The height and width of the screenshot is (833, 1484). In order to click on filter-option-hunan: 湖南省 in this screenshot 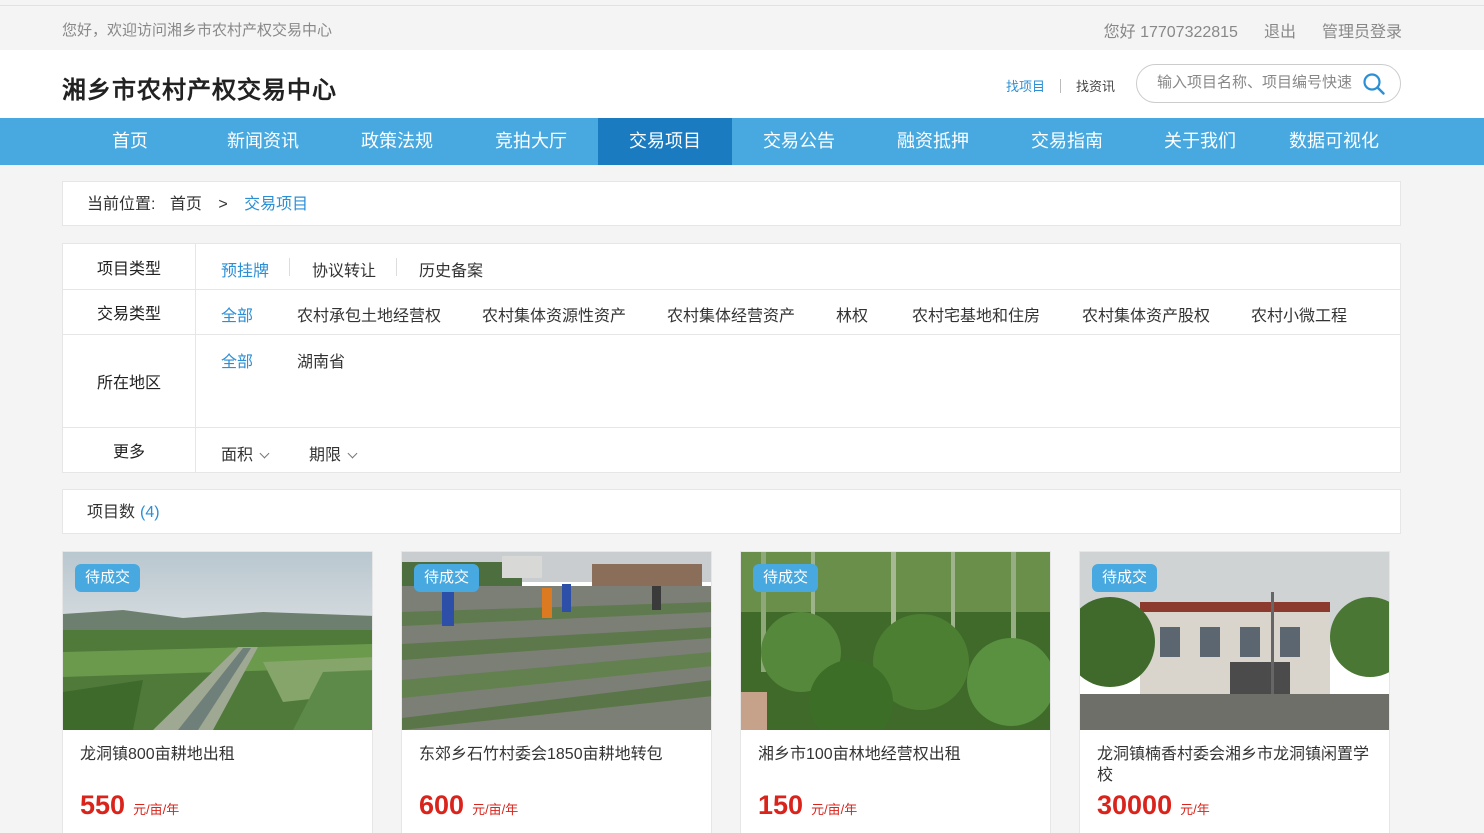, I will do `click(321, 360)`.